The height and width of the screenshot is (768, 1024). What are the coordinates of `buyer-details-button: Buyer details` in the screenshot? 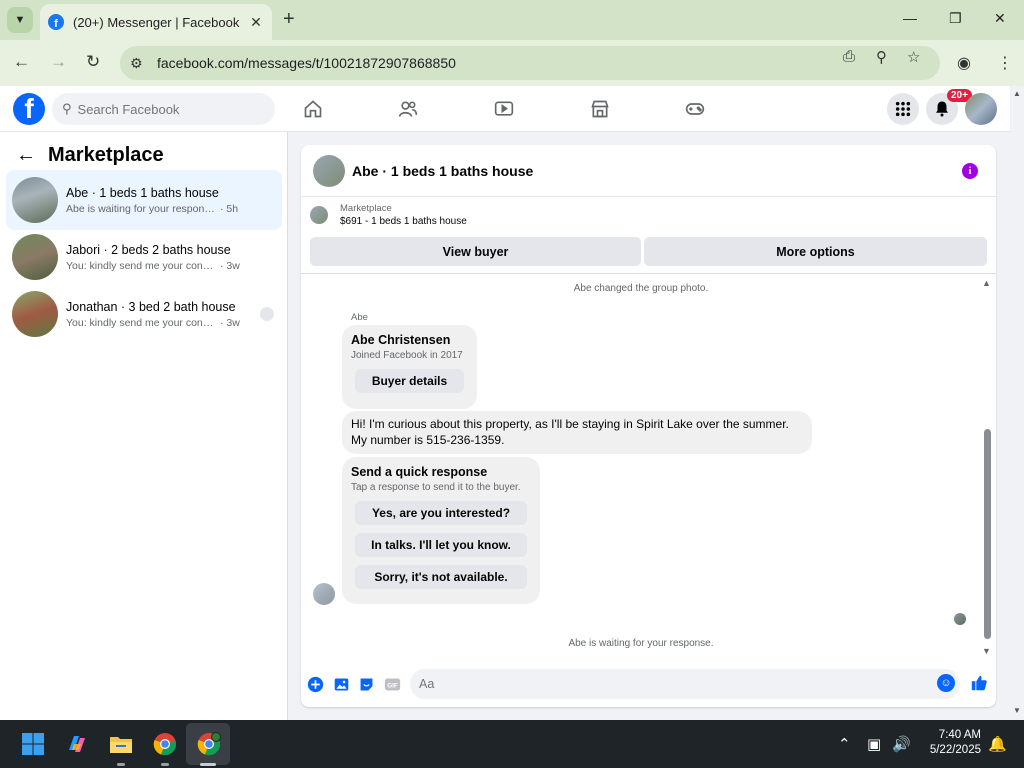 It's located at (409, 381).